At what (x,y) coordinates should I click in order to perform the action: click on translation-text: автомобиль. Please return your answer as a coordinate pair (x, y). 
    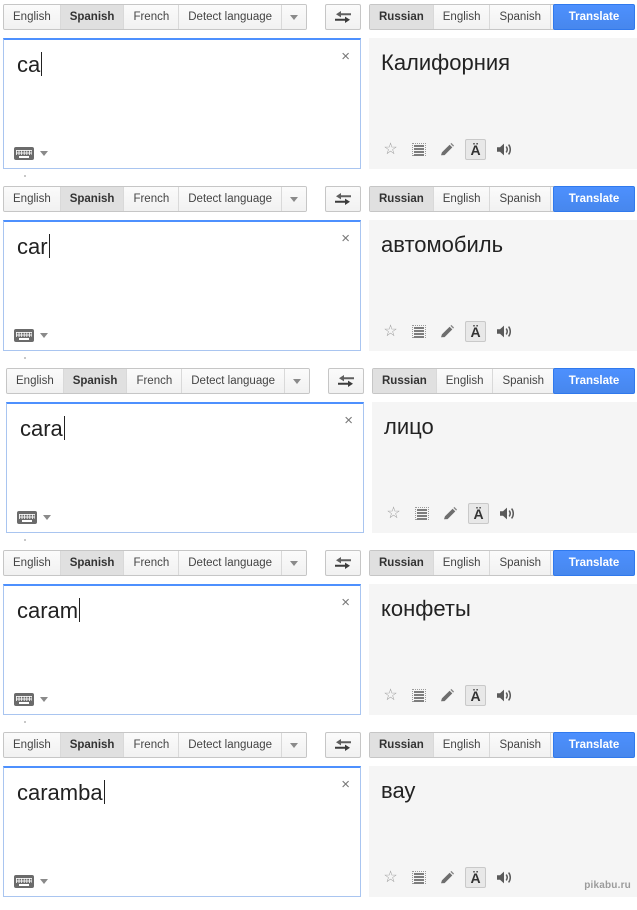
    Looking at the image, I should click on (442, 244).